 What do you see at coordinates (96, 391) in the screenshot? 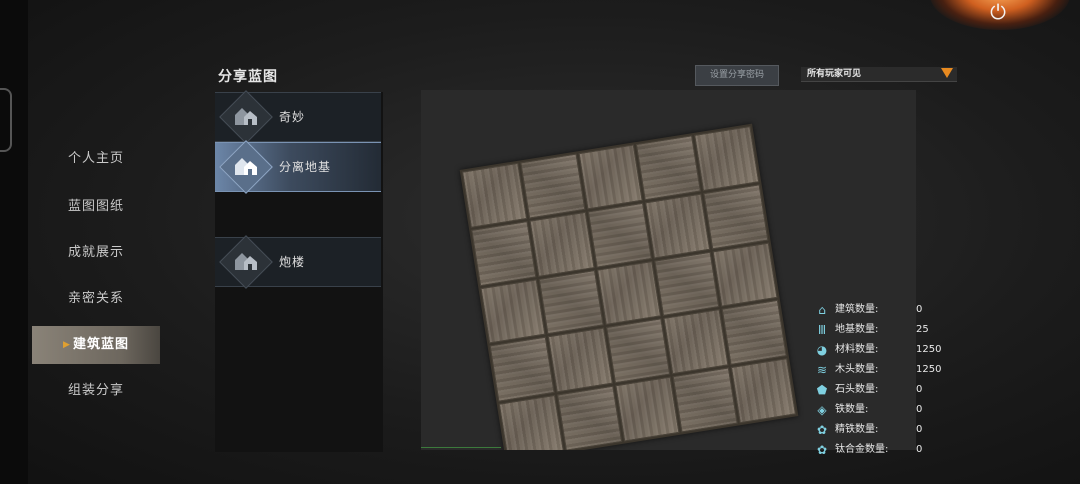
I see `nav-item-assembly-share: 组装分享` at bounding box center [96, 391].